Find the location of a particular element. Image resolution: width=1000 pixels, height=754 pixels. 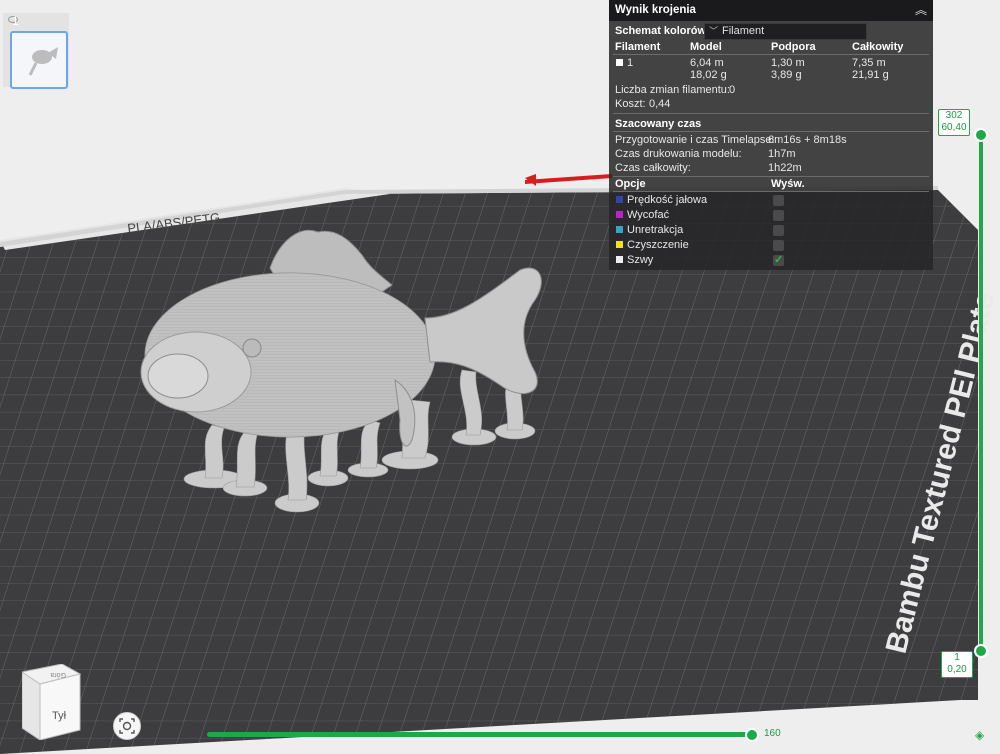

prep-time-label: Przygotowanie i czas Timelapse: is located at coordinates (695, 140).